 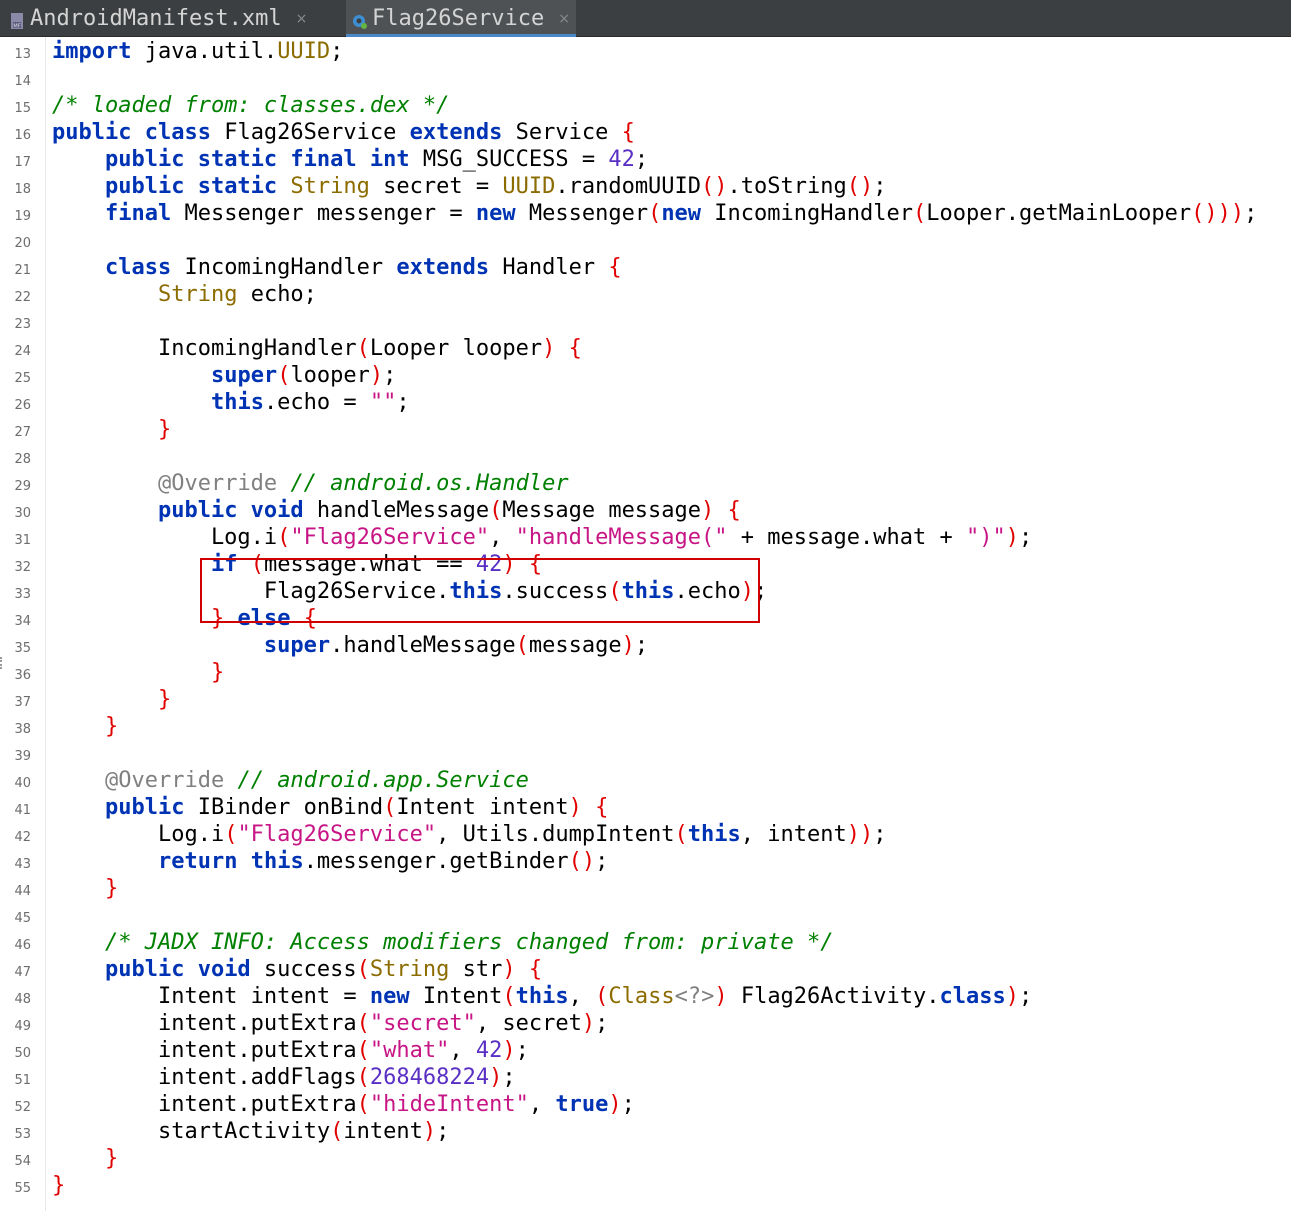 I want to click on code-token: String, so click(x=197, y=294).